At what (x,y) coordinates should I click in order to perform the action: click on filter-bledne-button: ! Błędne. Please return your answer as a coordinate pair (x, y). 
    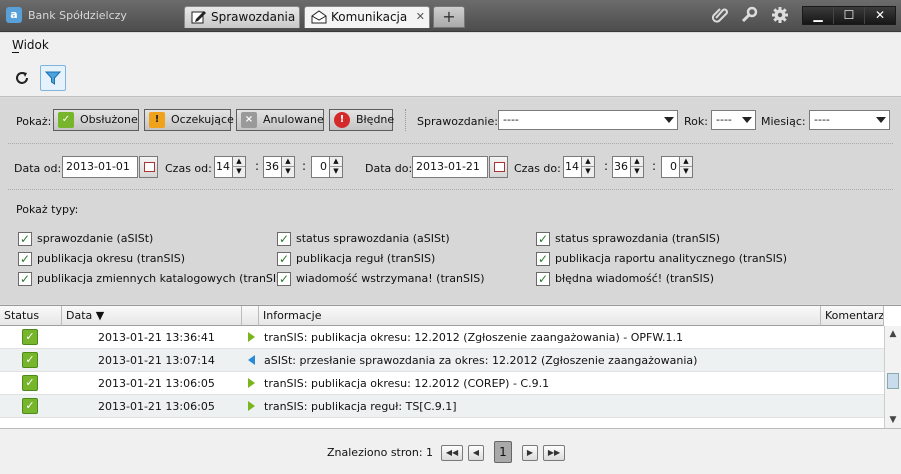
    Looking at the image, I should click on (361, 120).